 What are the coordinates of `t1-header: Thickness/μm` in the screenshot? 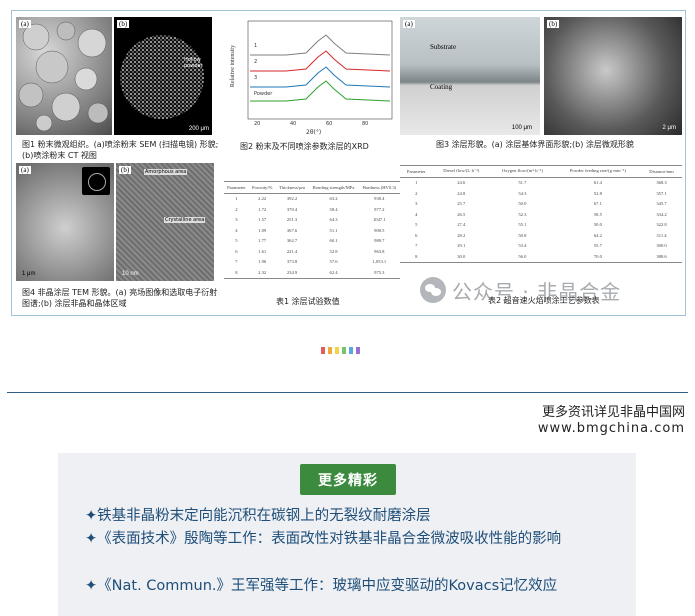 It's located at (292, 187).